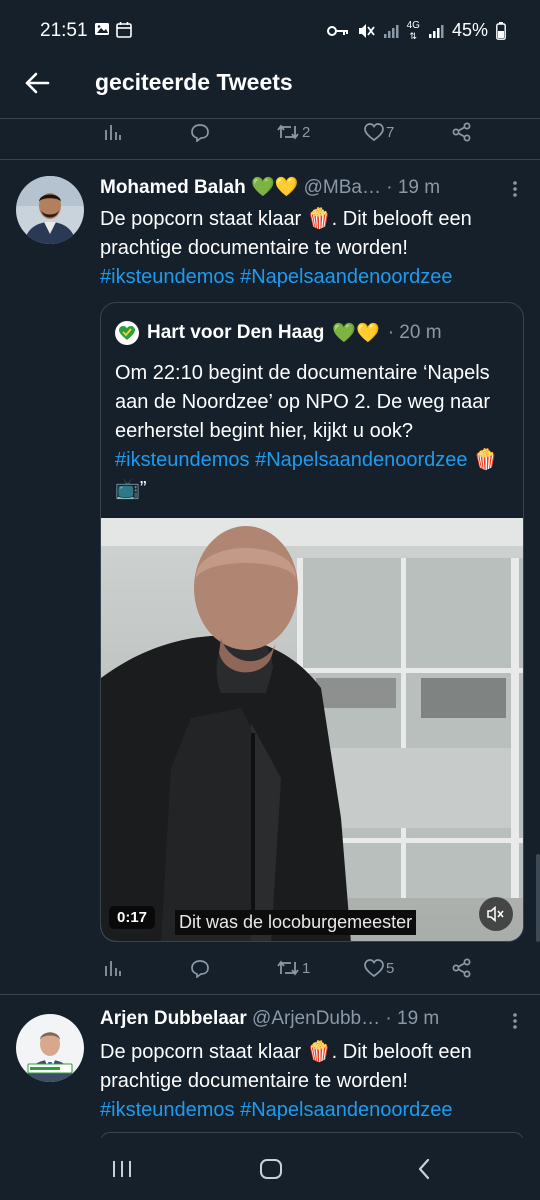 The width and height of the screenshot is (540, 1200). Describe the element at coordinates (501, 30) in the screenshot. I see `battery-icon` at that location.